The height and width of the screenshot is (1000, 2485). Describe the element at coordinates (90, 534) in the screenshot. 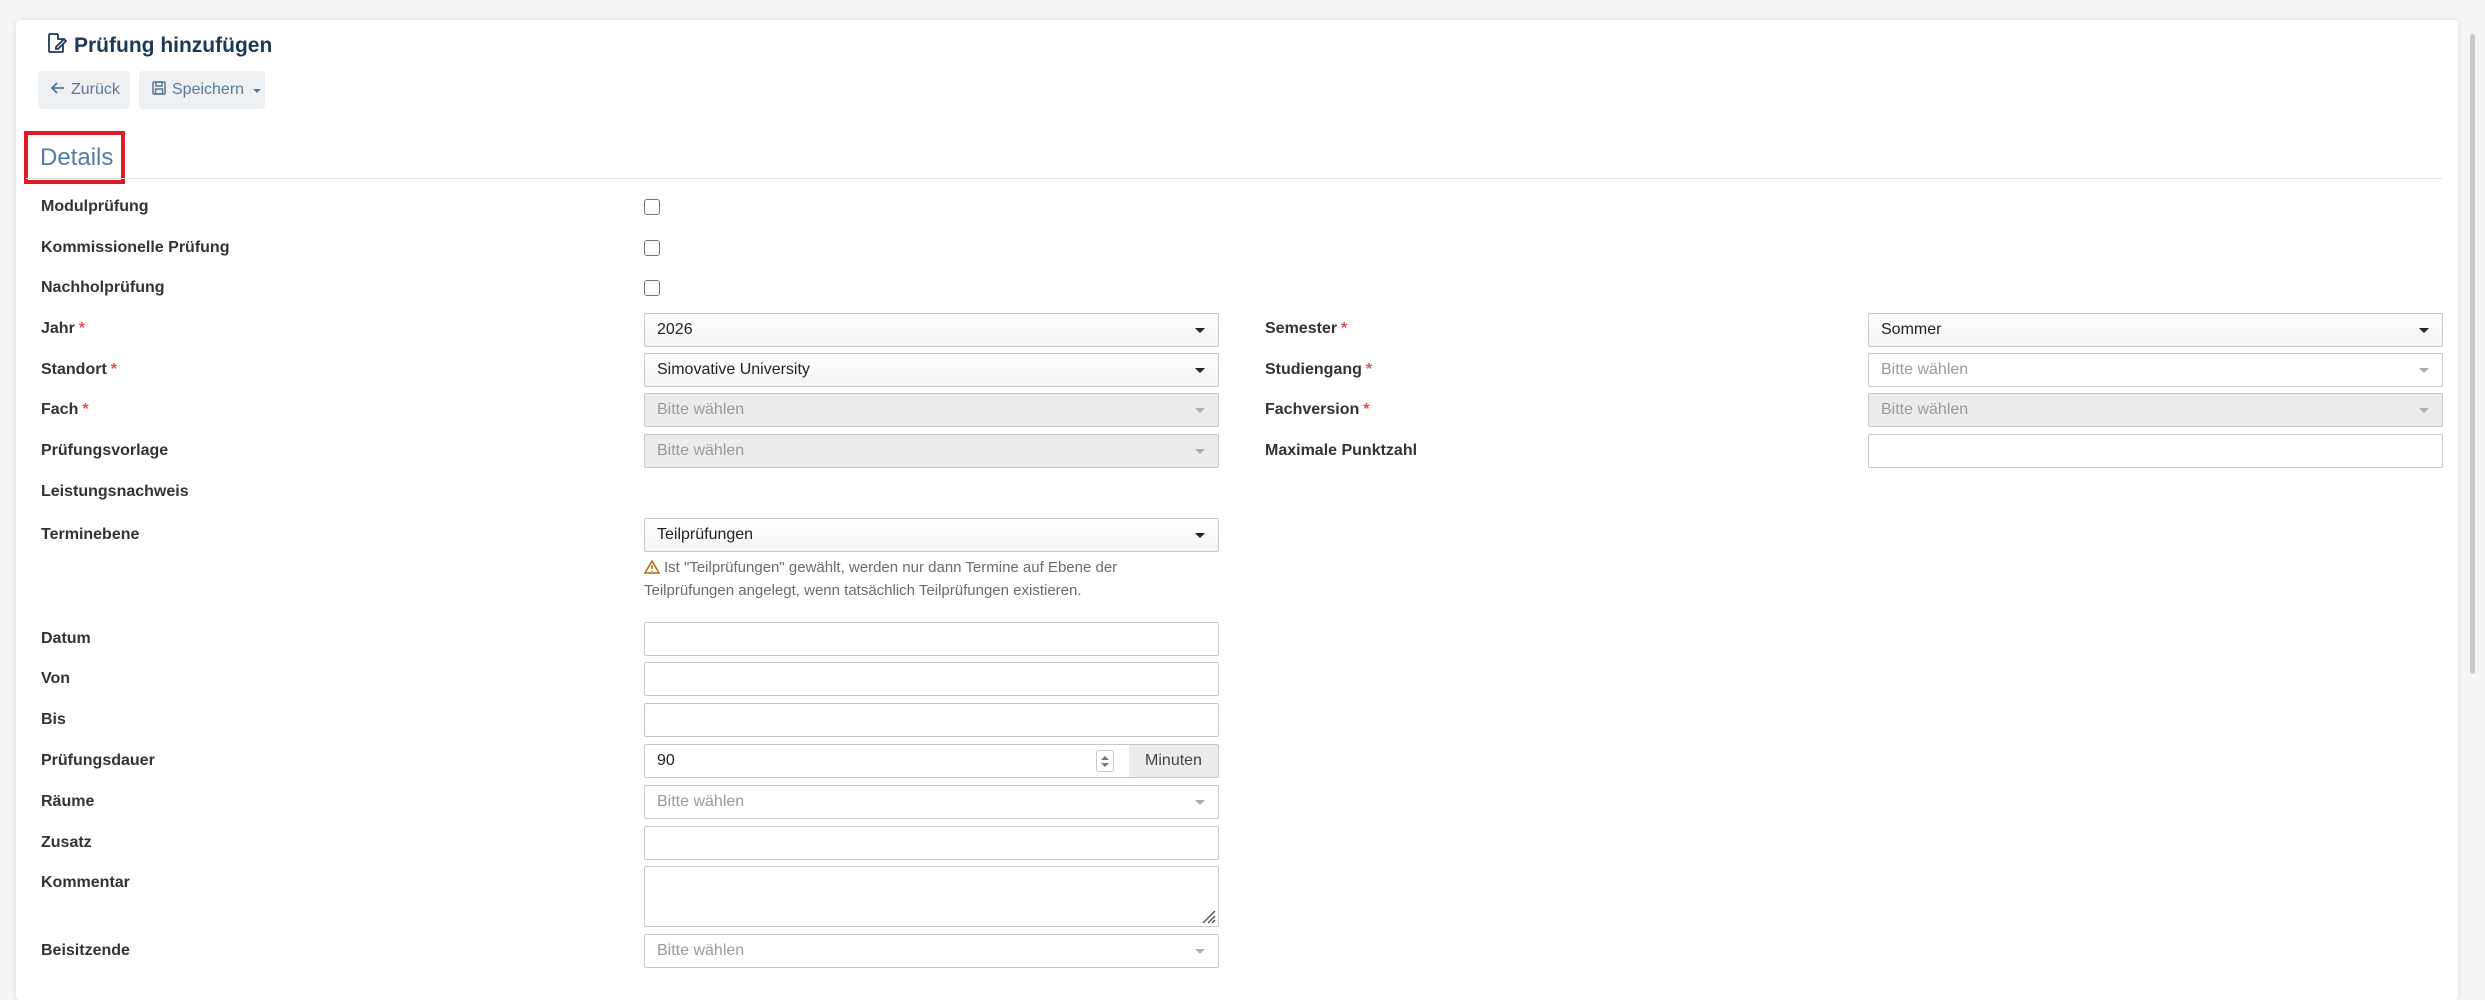

I see `terminebene-label: Terminebene` at that location.